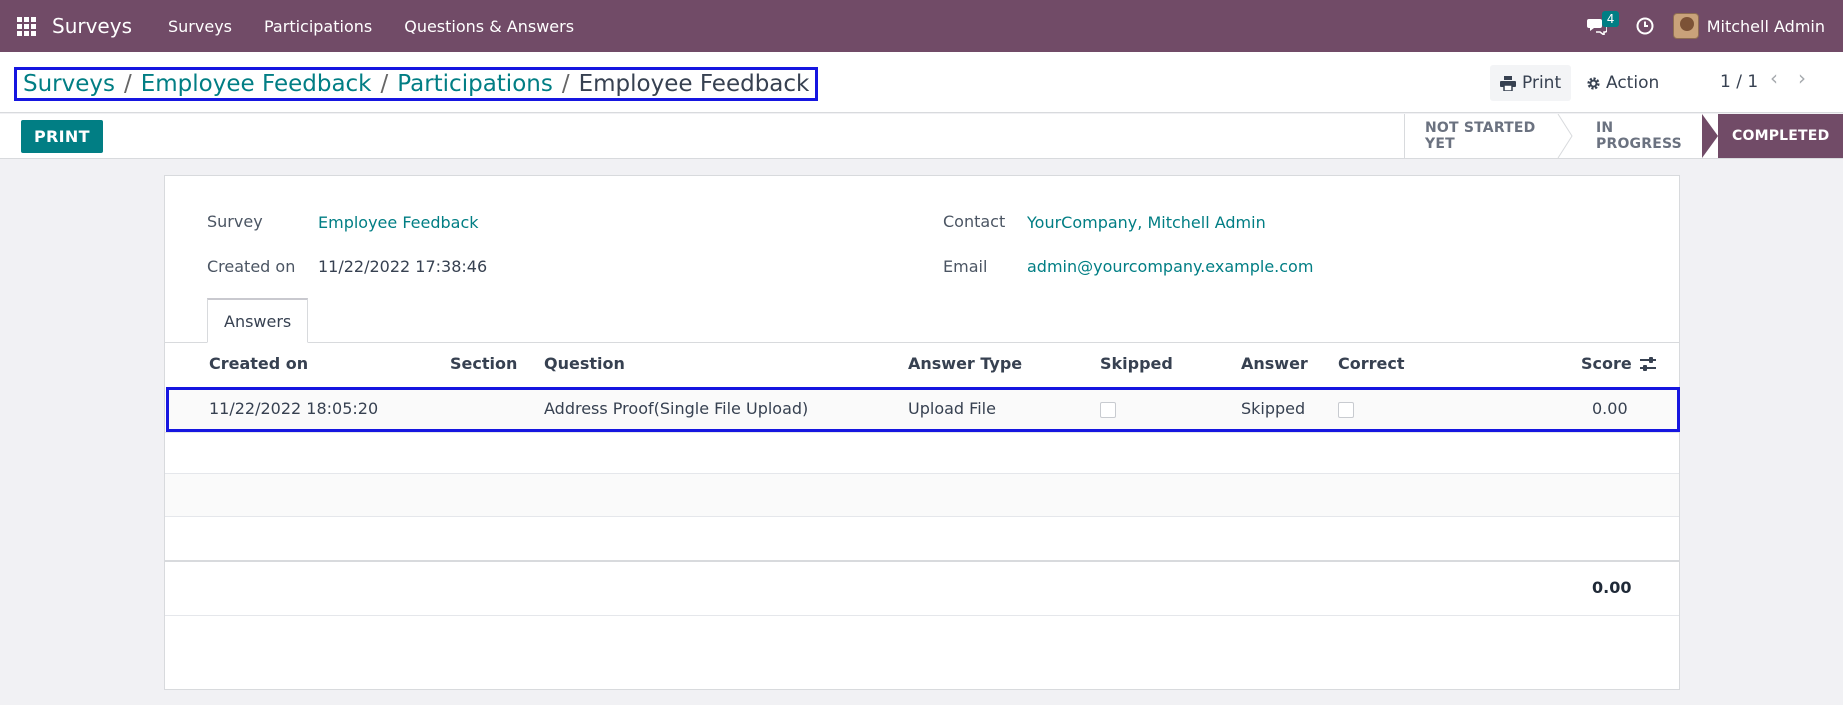 The width and height of the screenshot is (1843, 705). Describe the element at coordinates (1346, 410) in the screenshot. I see `correct-checkbox` at that location.